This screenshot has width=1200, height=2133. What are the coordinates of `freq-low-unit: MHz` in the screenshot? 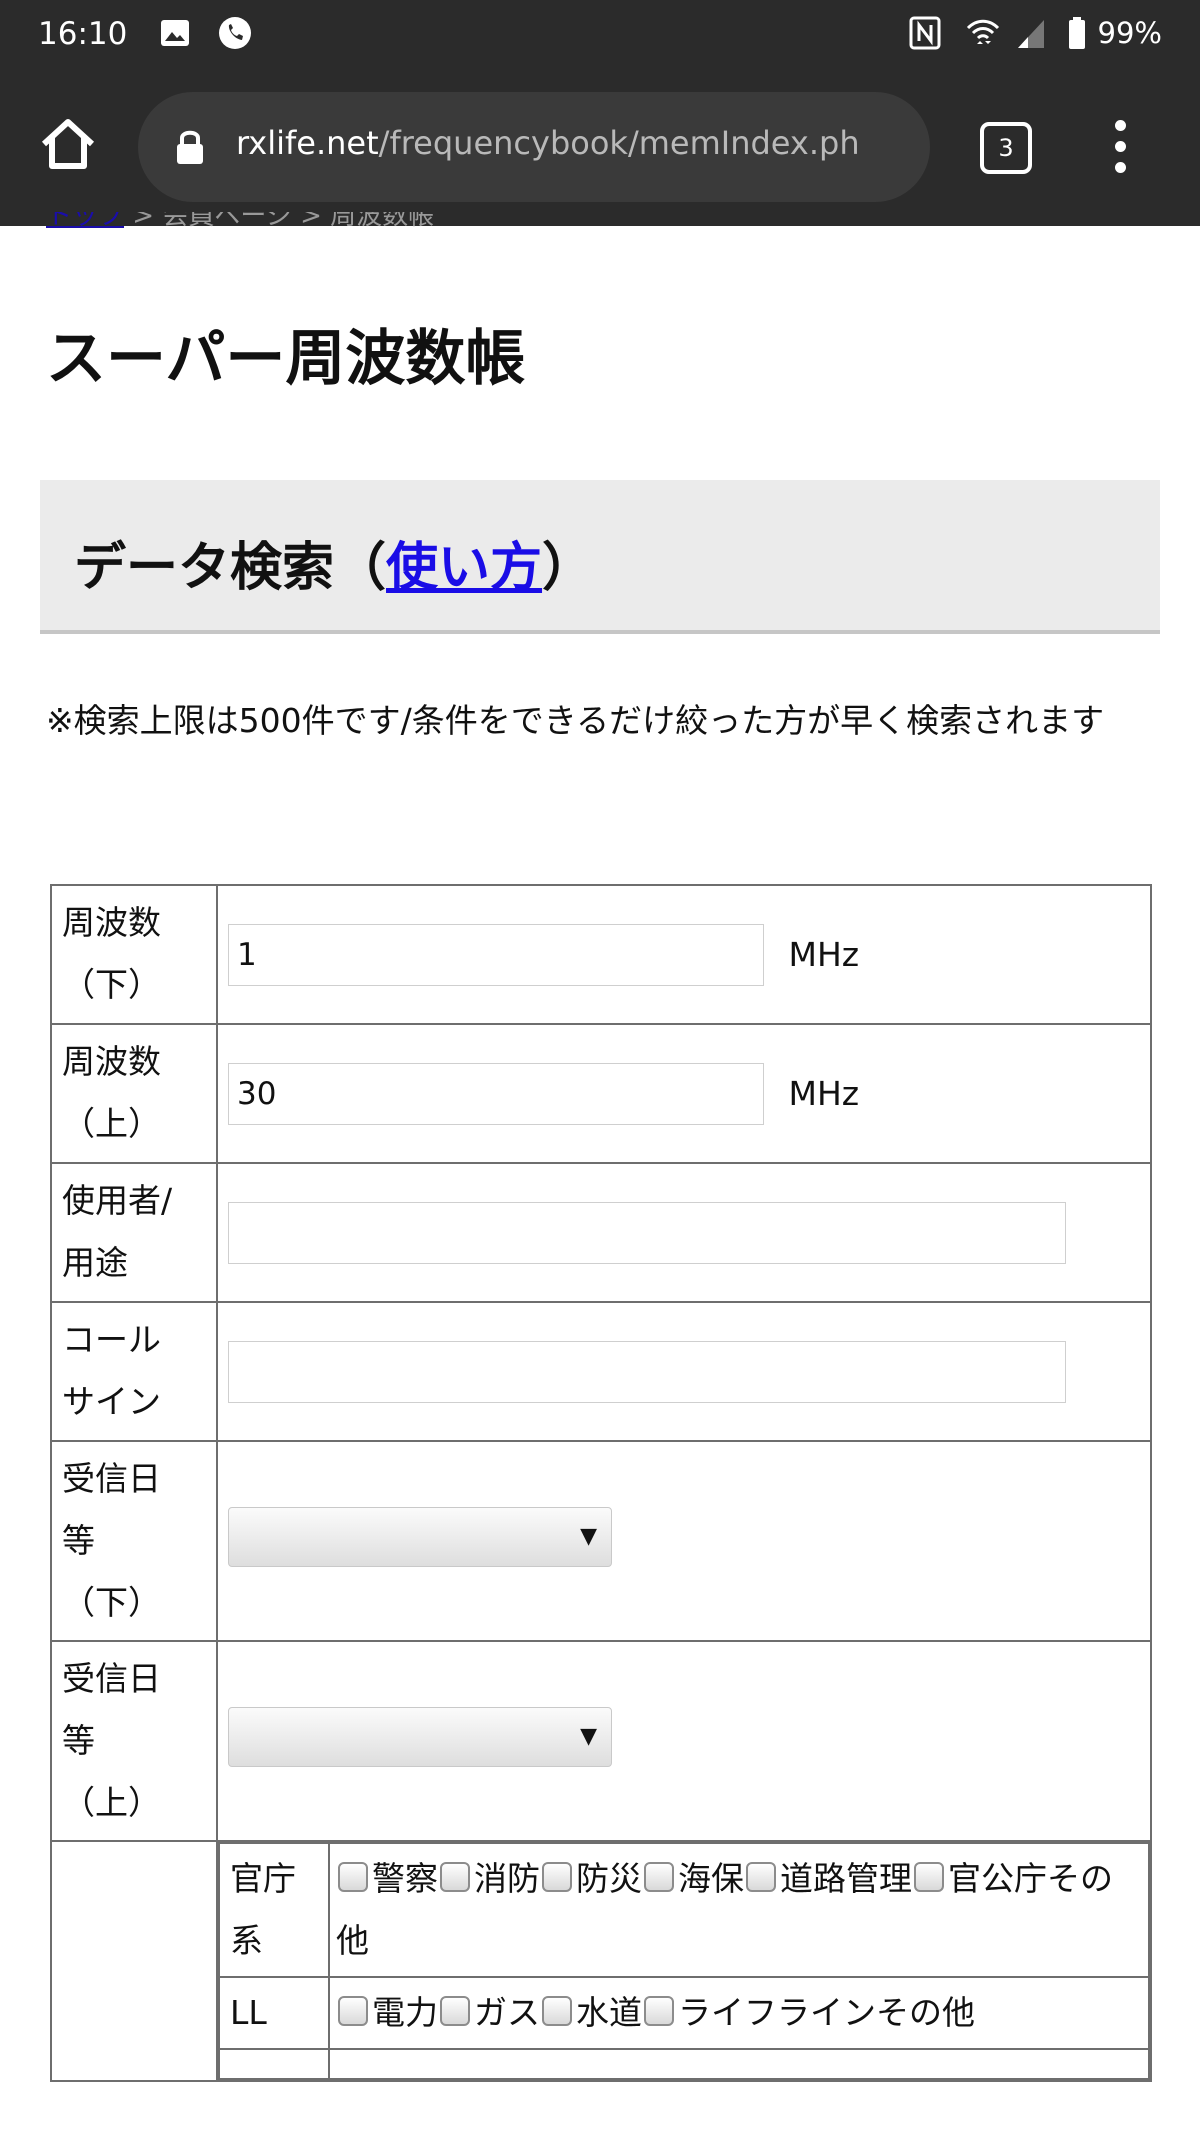 It's located at (824, 954).